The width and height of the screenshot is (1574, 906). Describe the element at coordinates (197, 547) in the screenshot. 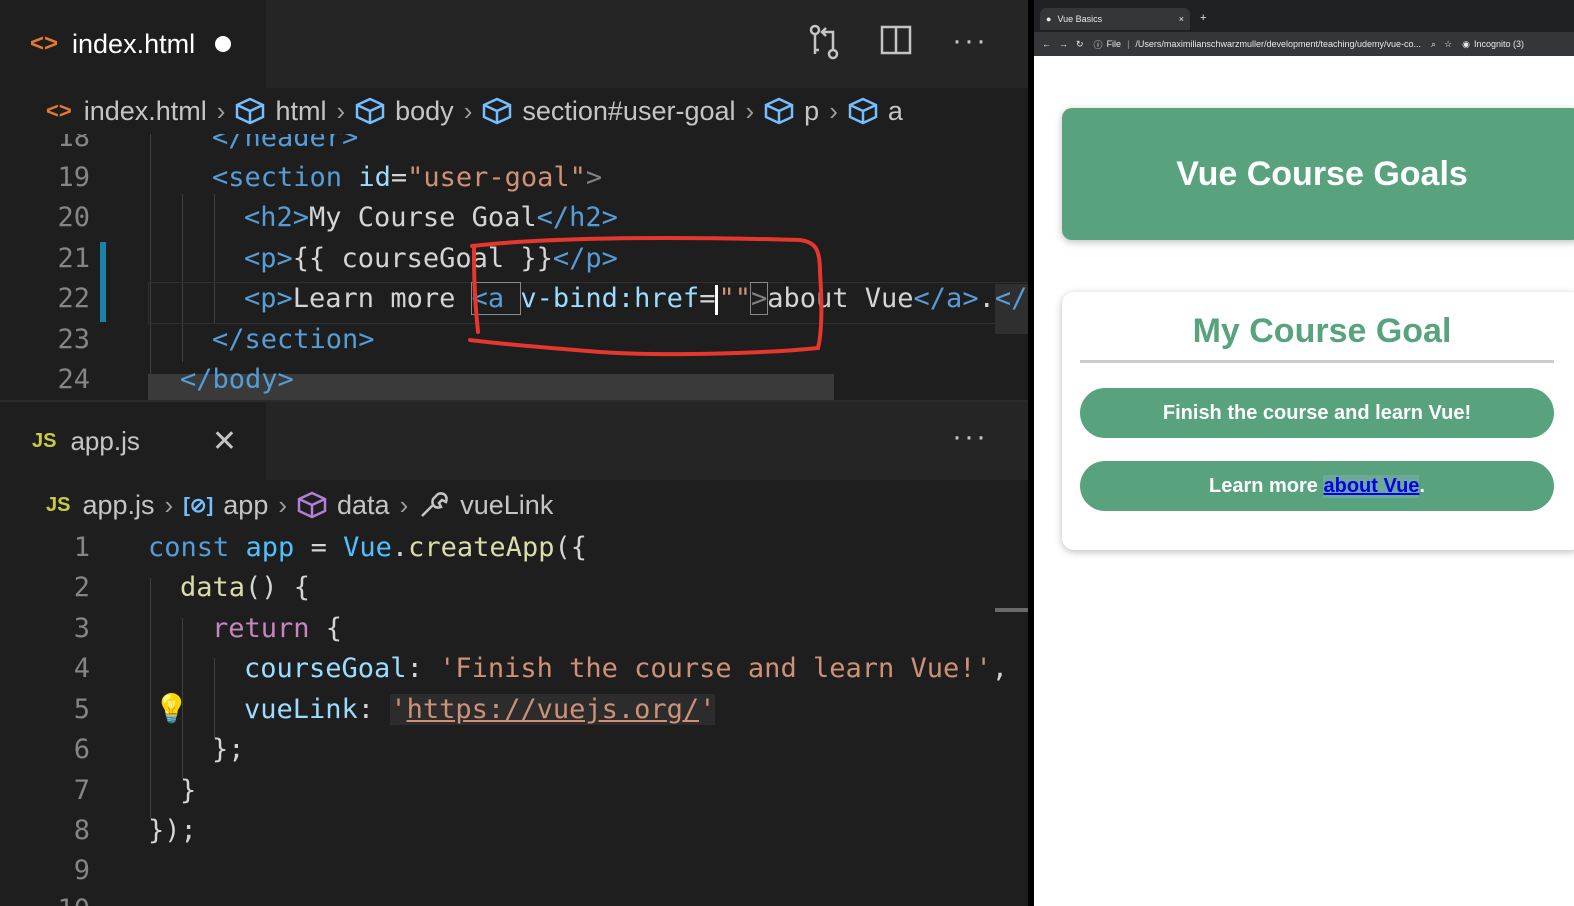

I see `code-token: const` at that location.